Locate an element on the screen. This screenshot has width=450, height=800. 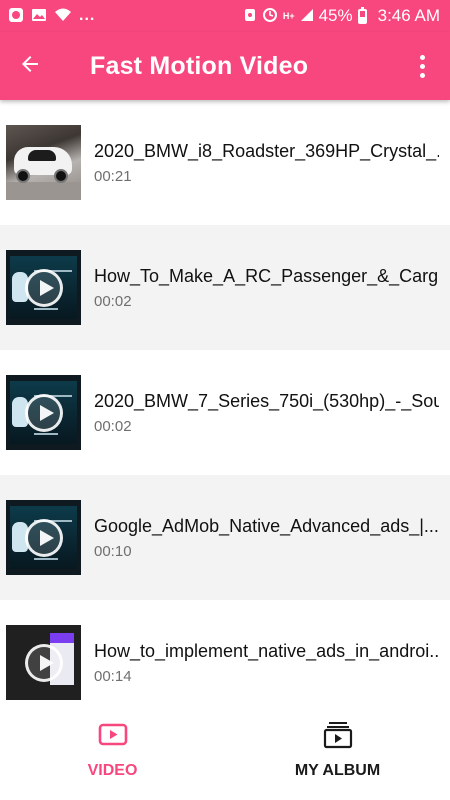
overflow-menu-button is located at coordinates (422, 66).